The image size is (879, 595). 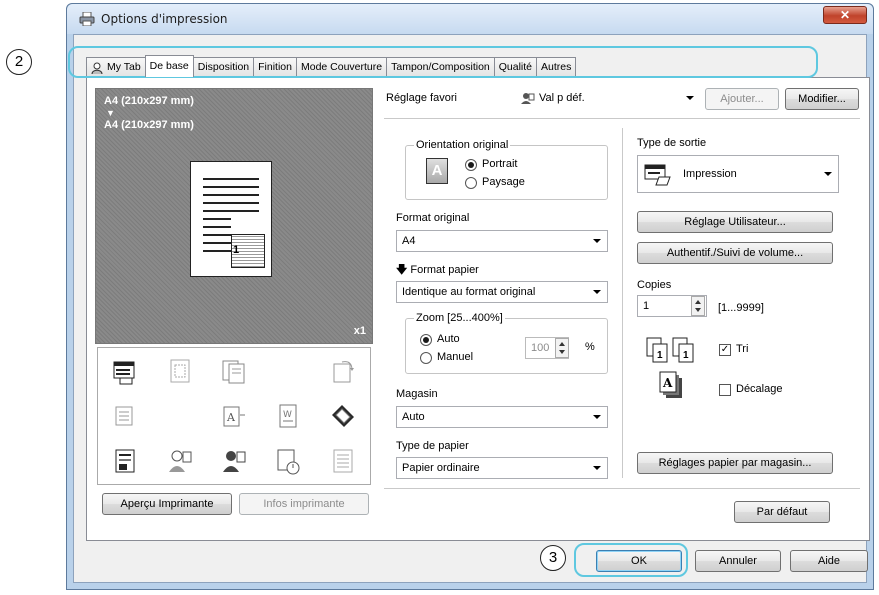 I want to click on default-button: Par défaut, so click(x=782, y=512).